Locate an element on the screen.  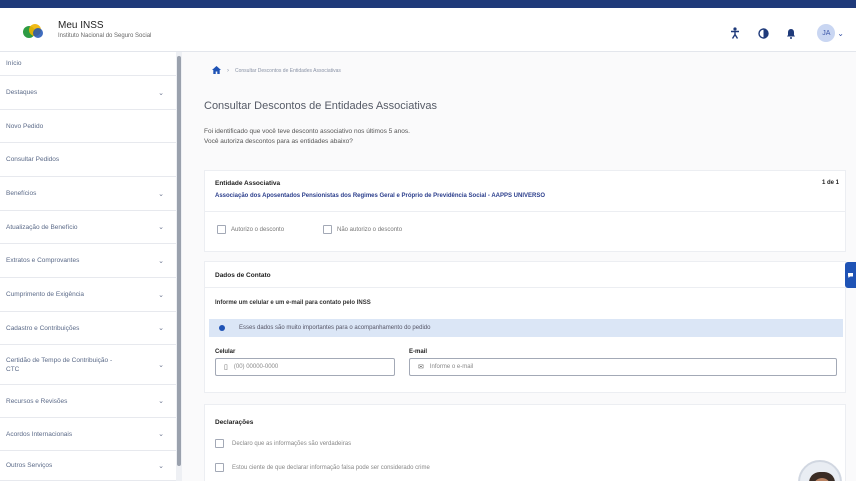
phone-label: Celular is located at coordinates (225, 352).